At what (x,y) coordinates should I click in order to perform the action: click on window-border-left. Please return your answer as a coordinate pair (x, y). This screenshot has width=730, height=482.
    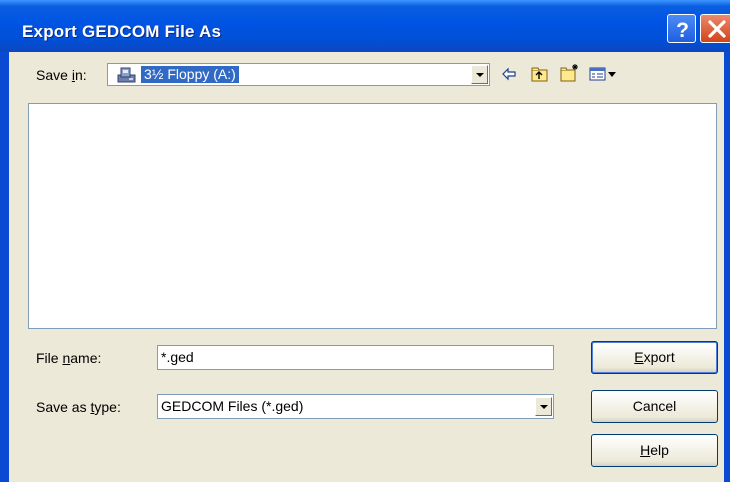
    Looking at the image, I should click on (4, 267).